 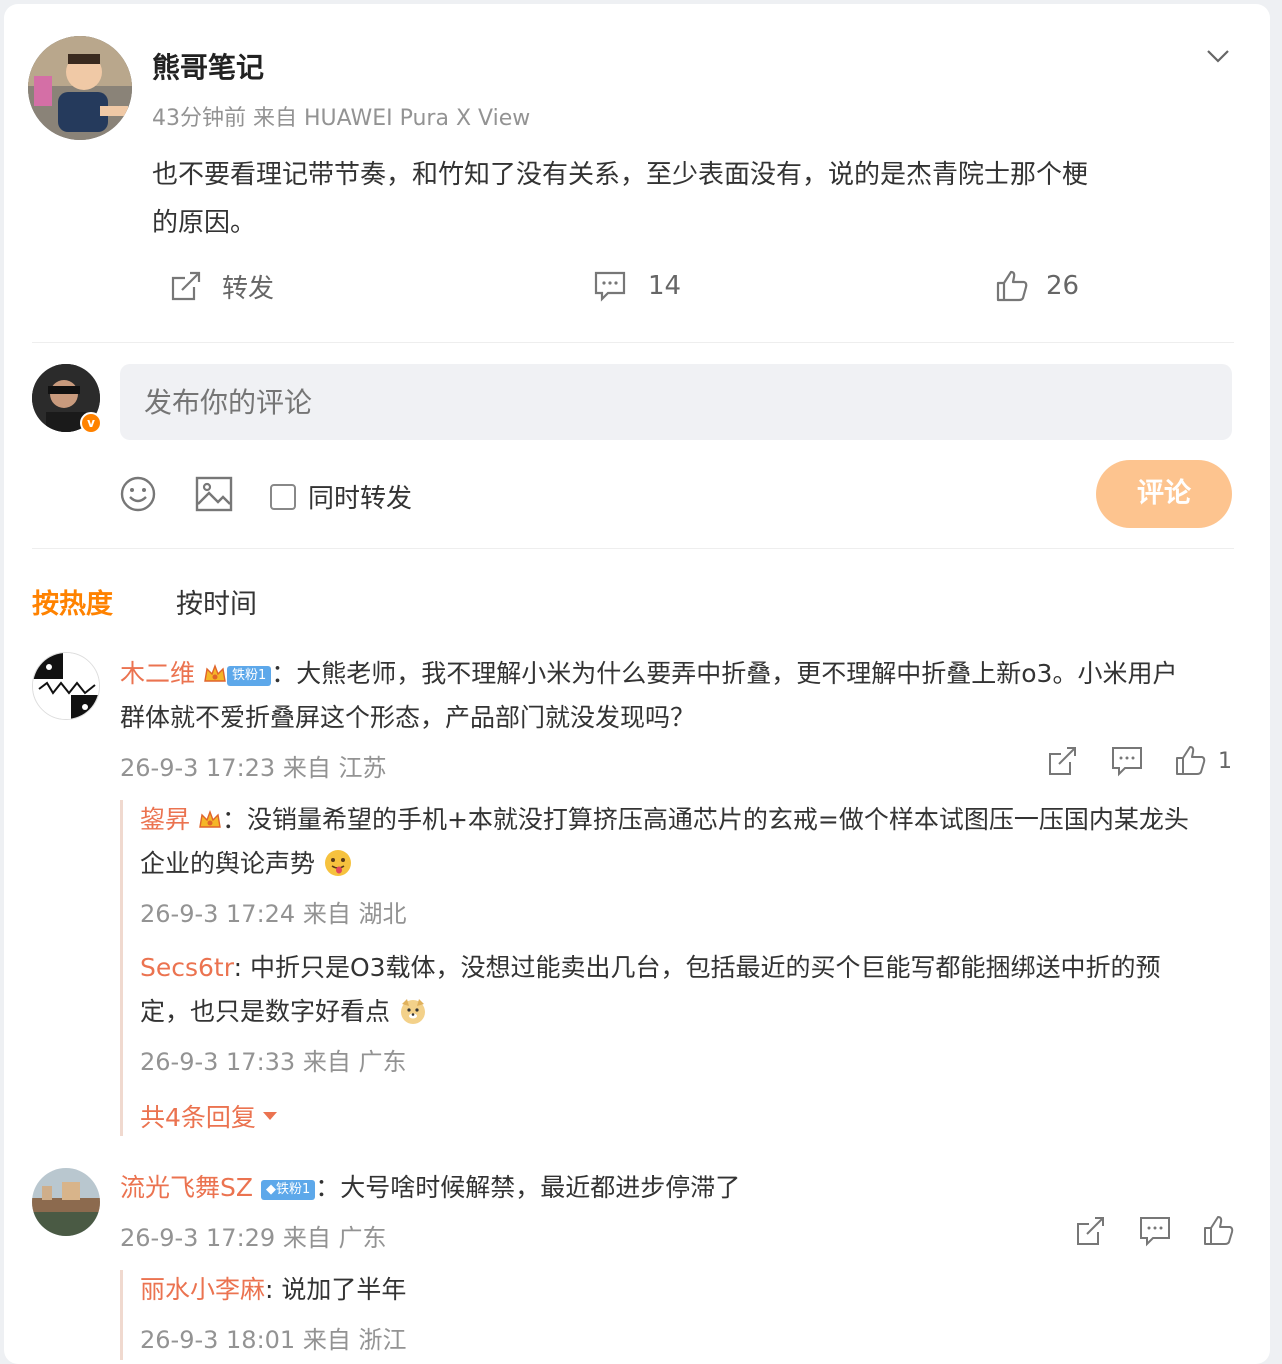 What do you see at coordinates (270, 1189) in the screenshot?
I see `diamond-icon: ◆` at bounding box center [270, 1189].